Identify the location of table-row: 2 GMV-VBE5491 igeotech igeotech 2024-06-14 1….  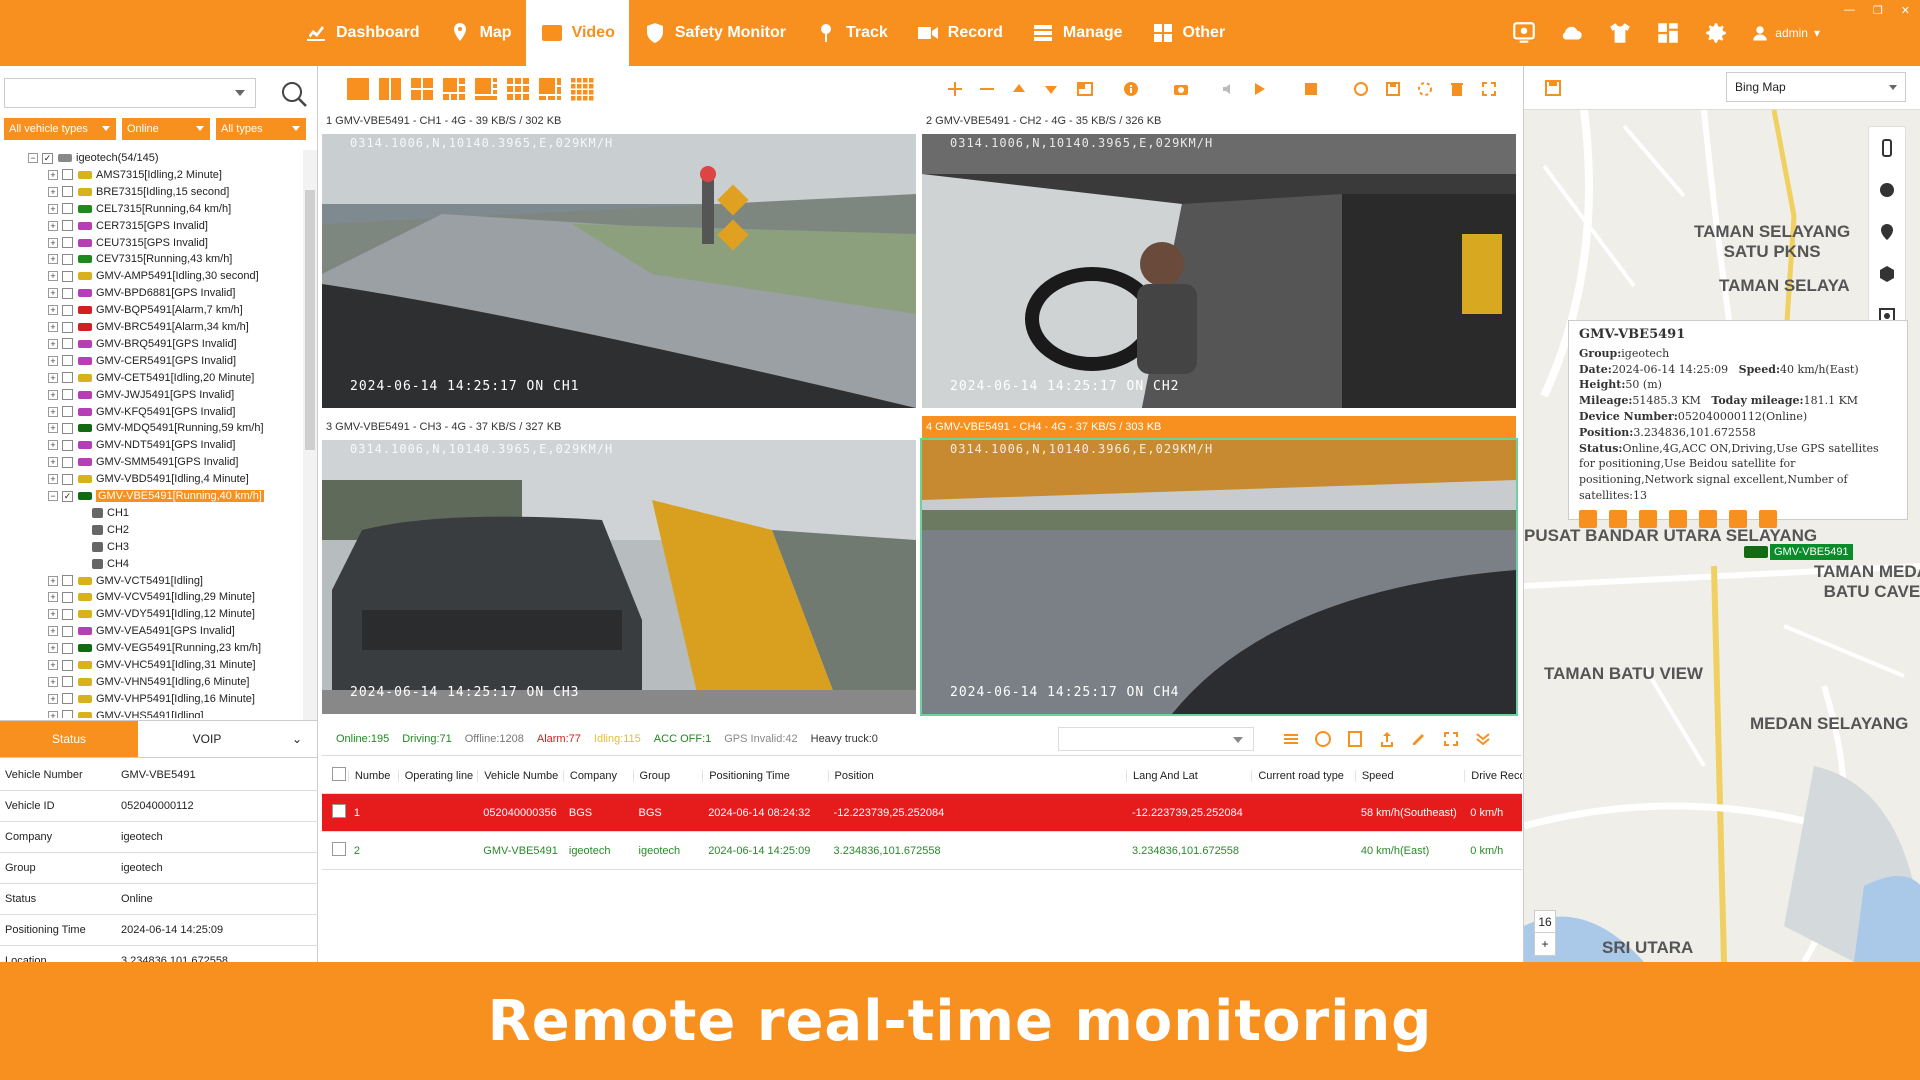
(922, 851).